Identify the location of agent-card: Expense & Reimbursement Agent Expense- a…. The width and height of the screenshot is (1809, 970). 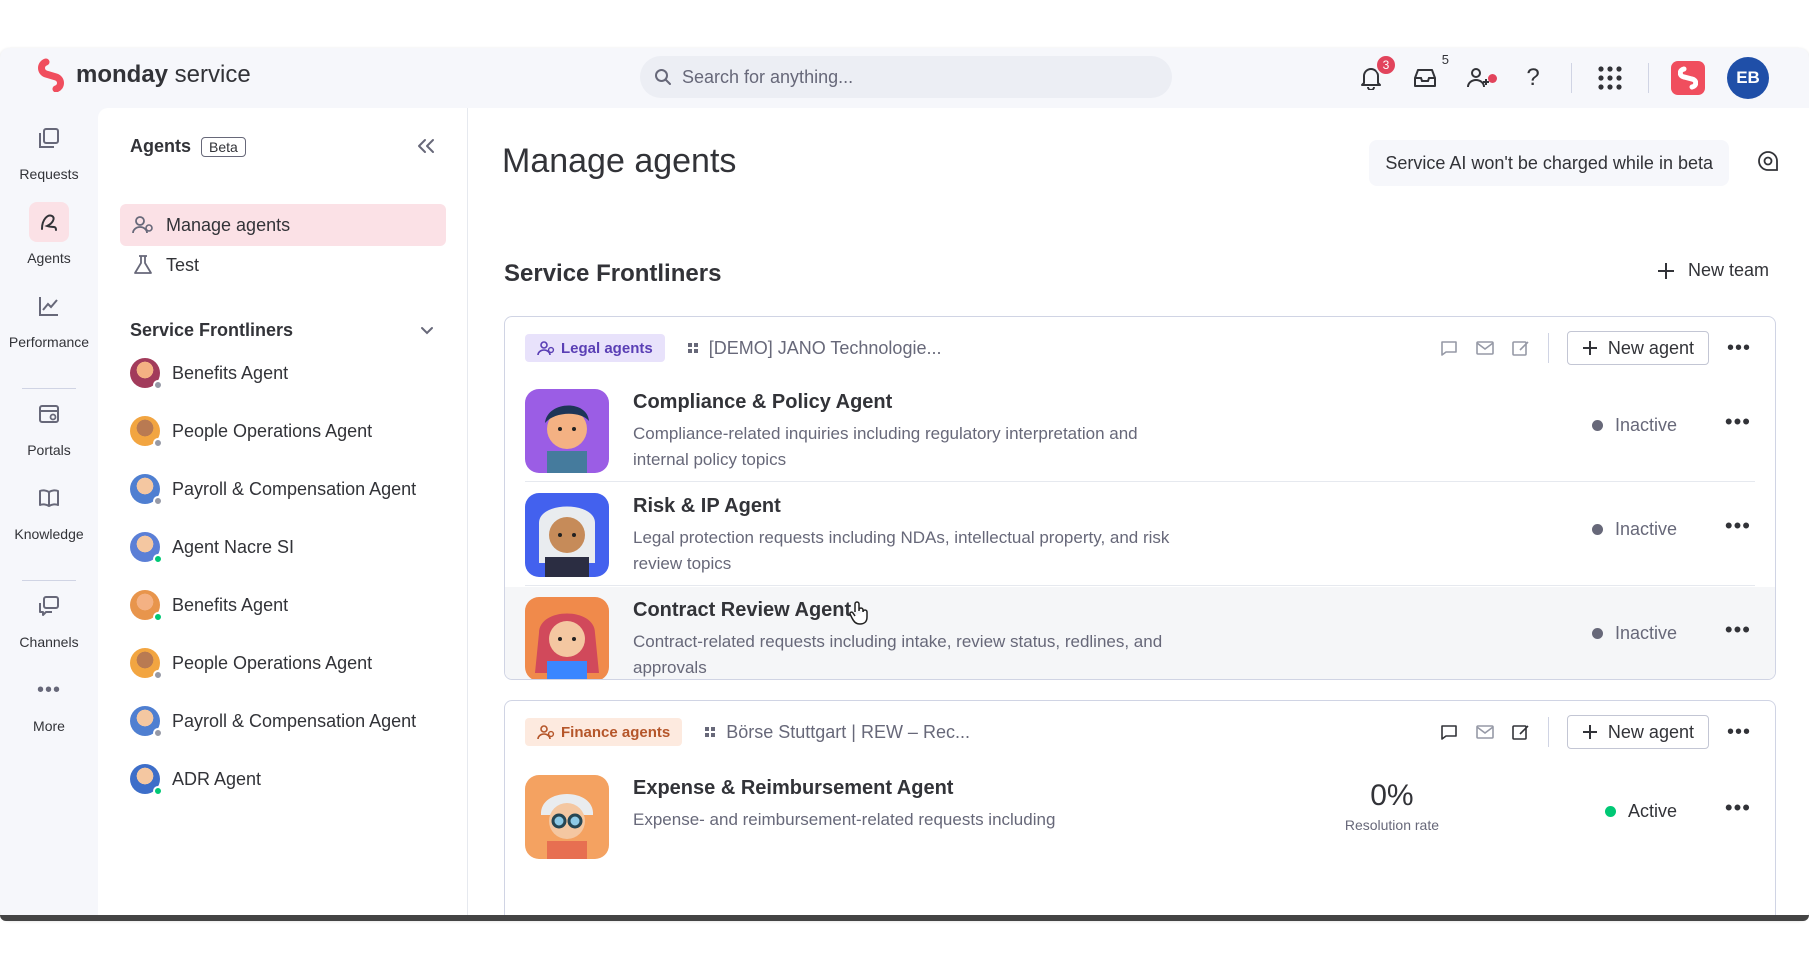
(1140, 816).